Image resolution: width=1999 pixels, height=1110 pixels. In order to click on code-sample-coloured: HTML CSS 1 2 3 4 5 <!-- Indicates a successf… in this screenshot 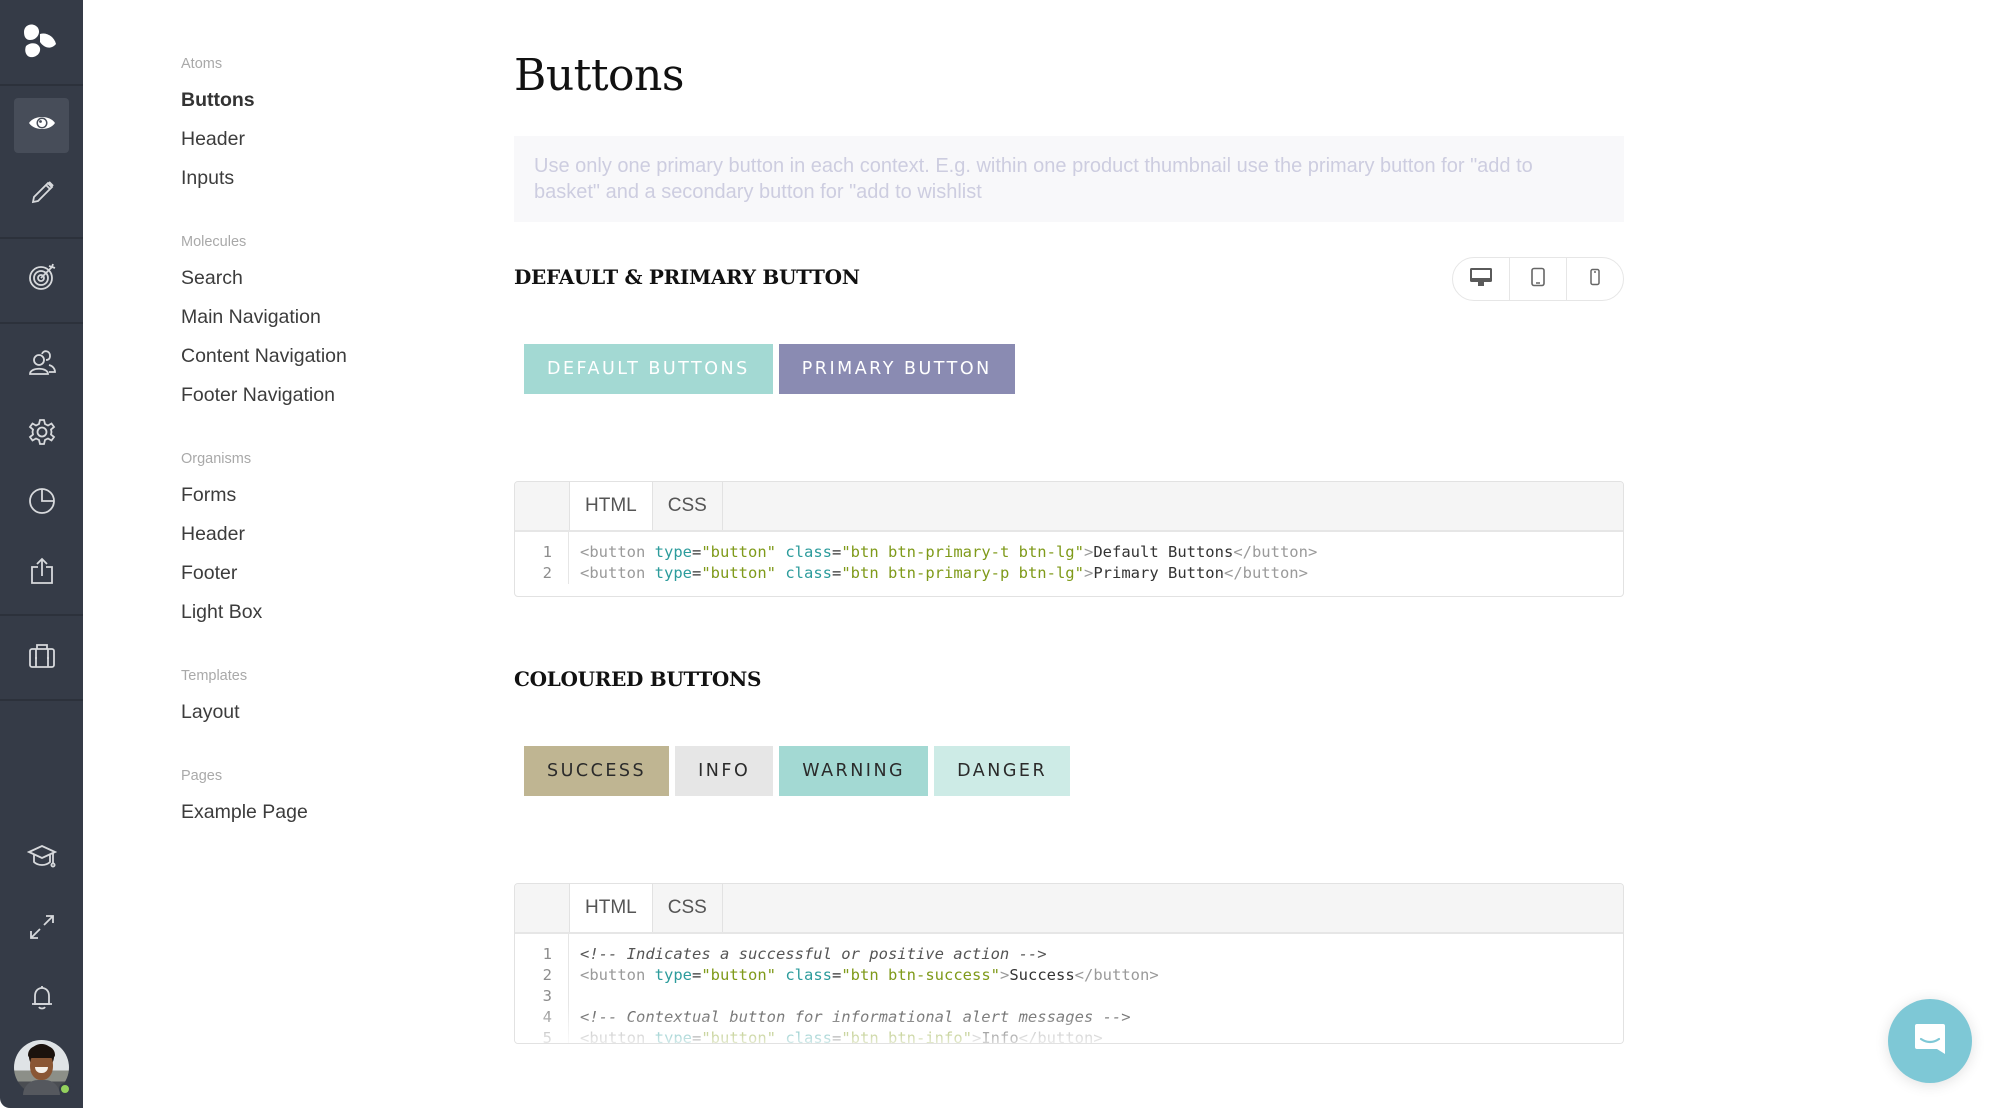, I will do `click(1069, 963)`.